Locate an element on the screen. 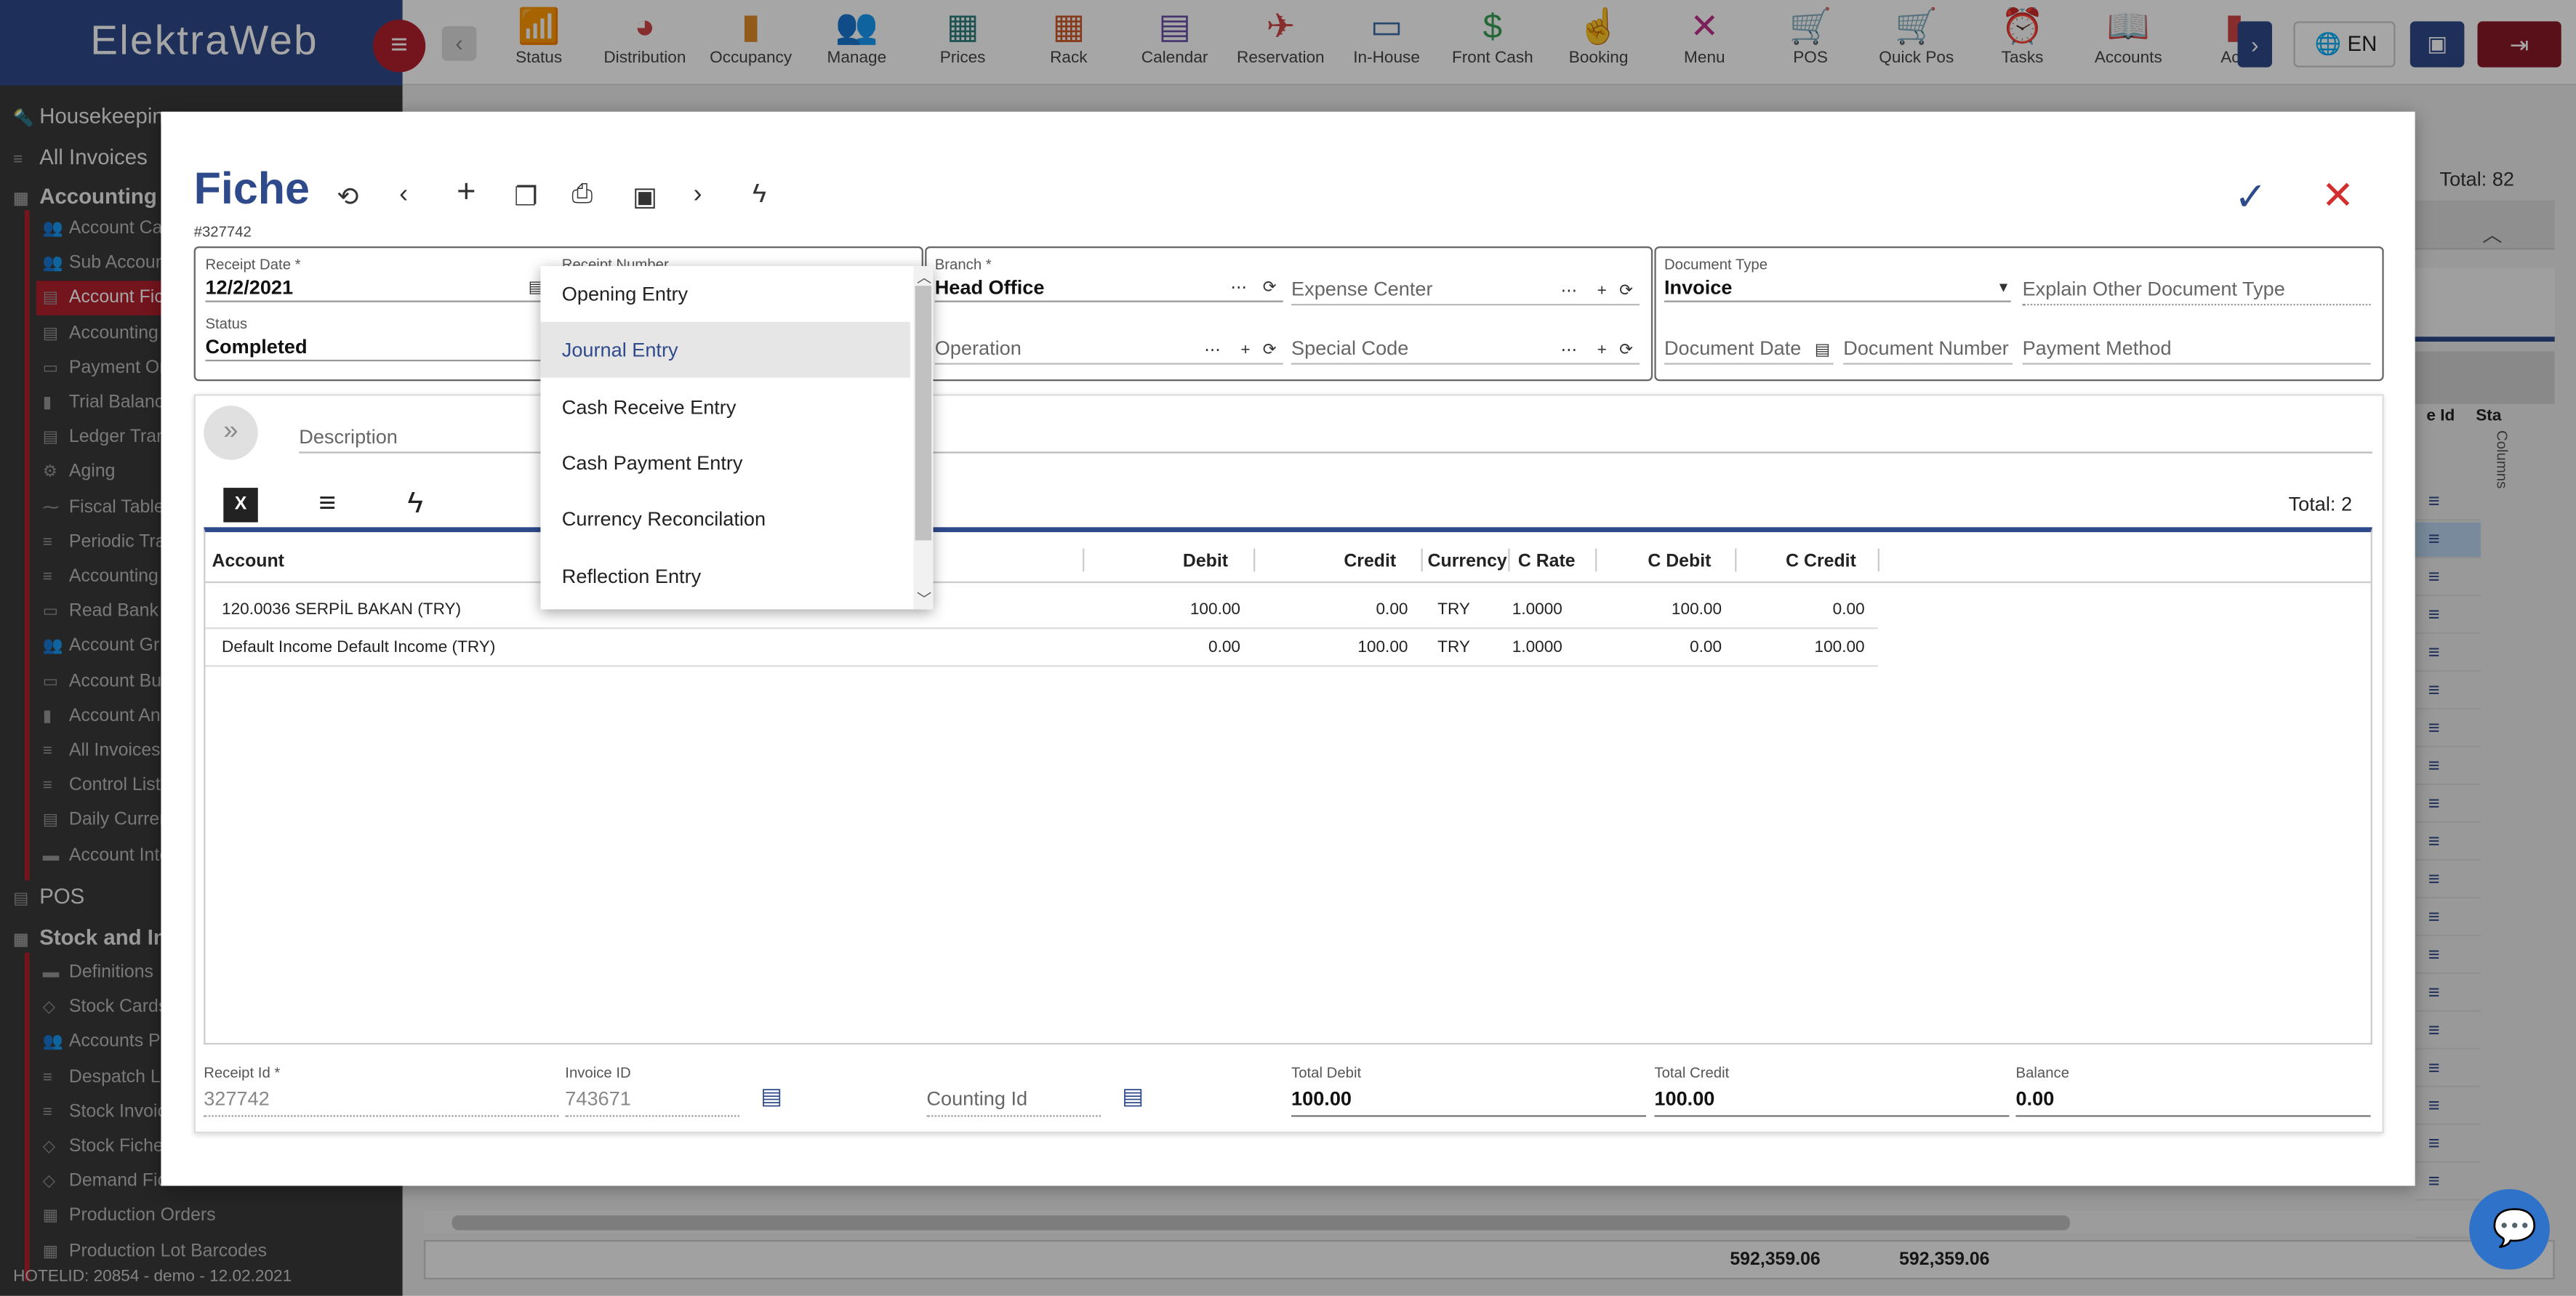 This screenshot has width=2576, height=1296. col-c-debit: C Debit is located at coordinates (1679, 561).